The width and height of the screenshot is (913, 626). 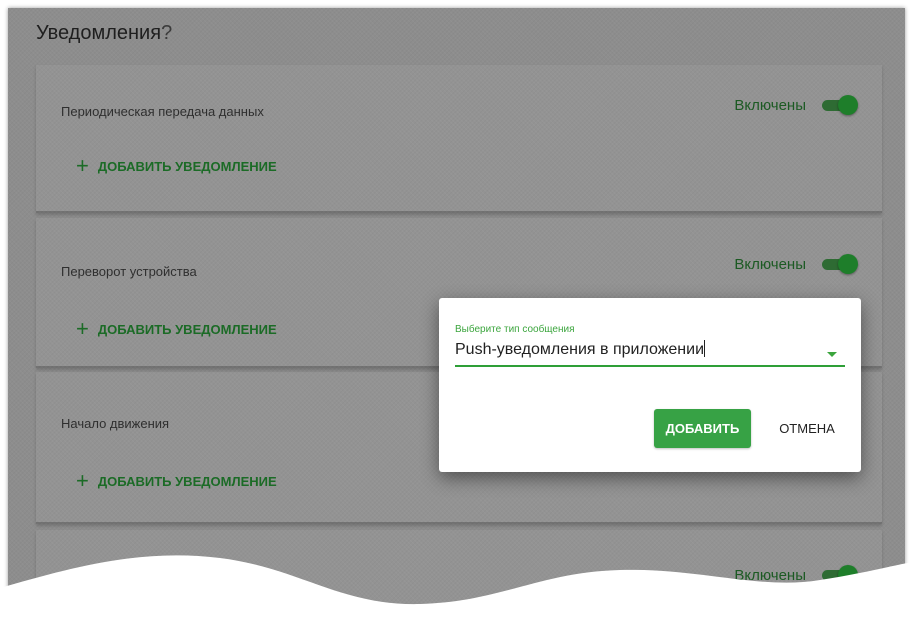 What do you see at coordinates (702, 428) in the screenshot?
I see `confirm-add-button: ДОБАВИТЬ` at bounding box center [702, 428].